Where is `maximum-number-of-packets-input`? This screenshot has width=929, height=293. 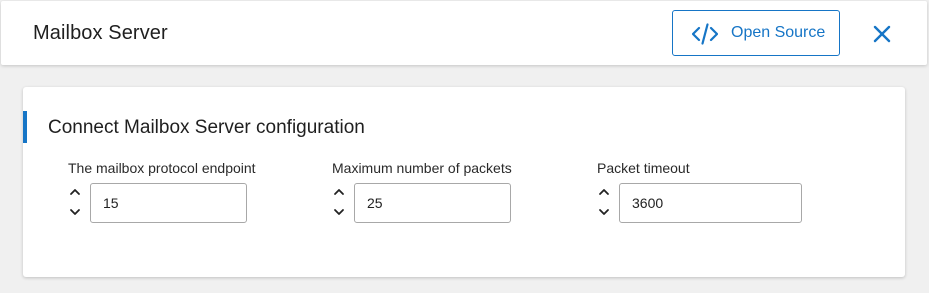
maximum-number-of-packets-input is located at coordinates (432, 203).